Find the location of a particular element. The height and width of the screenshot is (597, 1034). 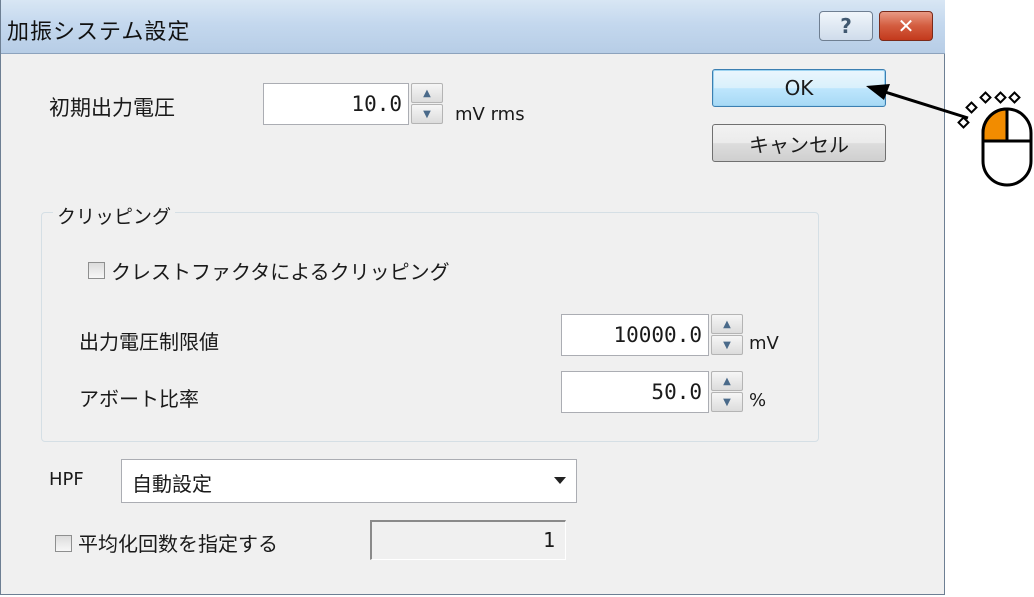

mouse-left-click-icon is located at coordinates (995, 139).